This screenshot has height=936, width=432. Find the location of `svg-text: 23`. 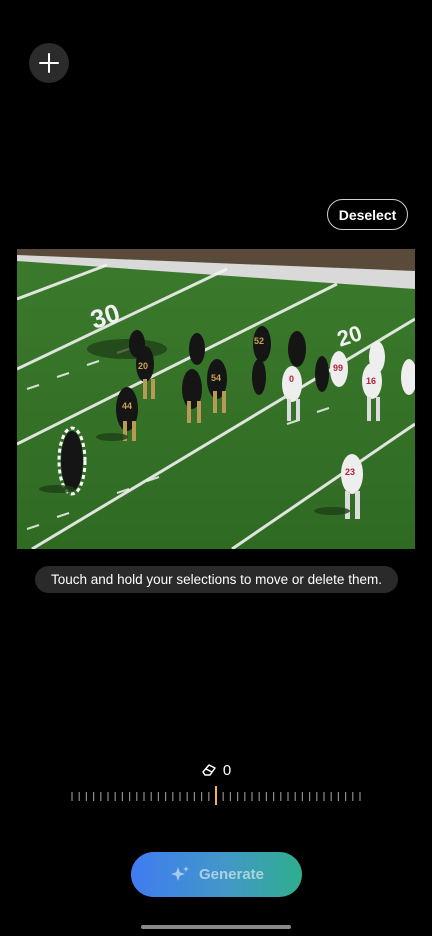

svg-text: 23 is located at coordinates (350, 472).